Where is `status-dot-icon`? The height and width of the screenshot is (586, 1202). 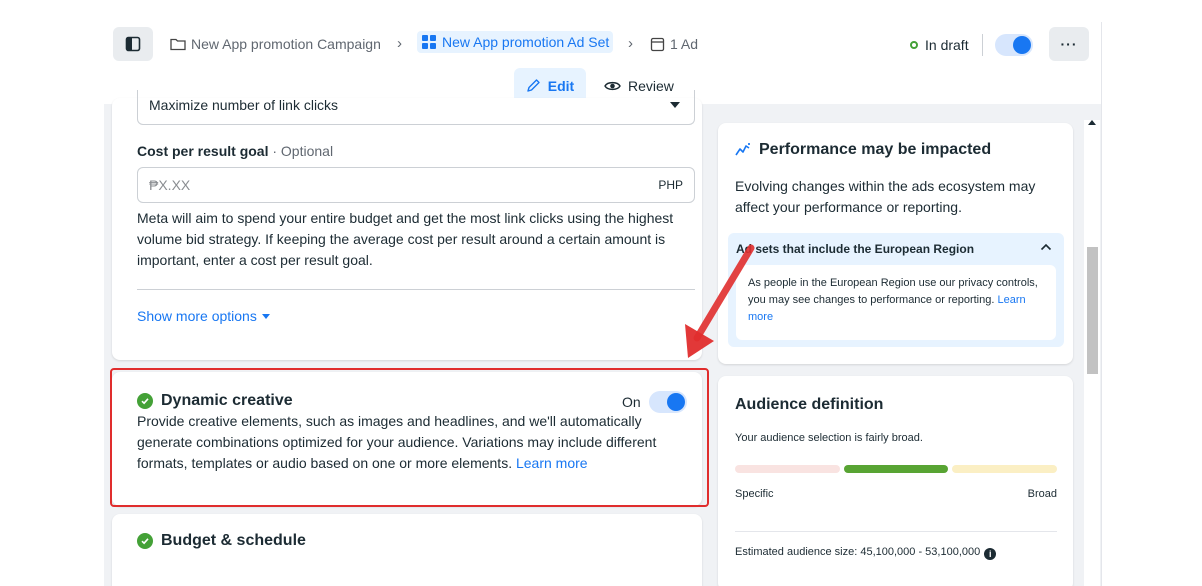 status-dot-icon is located at coordinates (914, 45).